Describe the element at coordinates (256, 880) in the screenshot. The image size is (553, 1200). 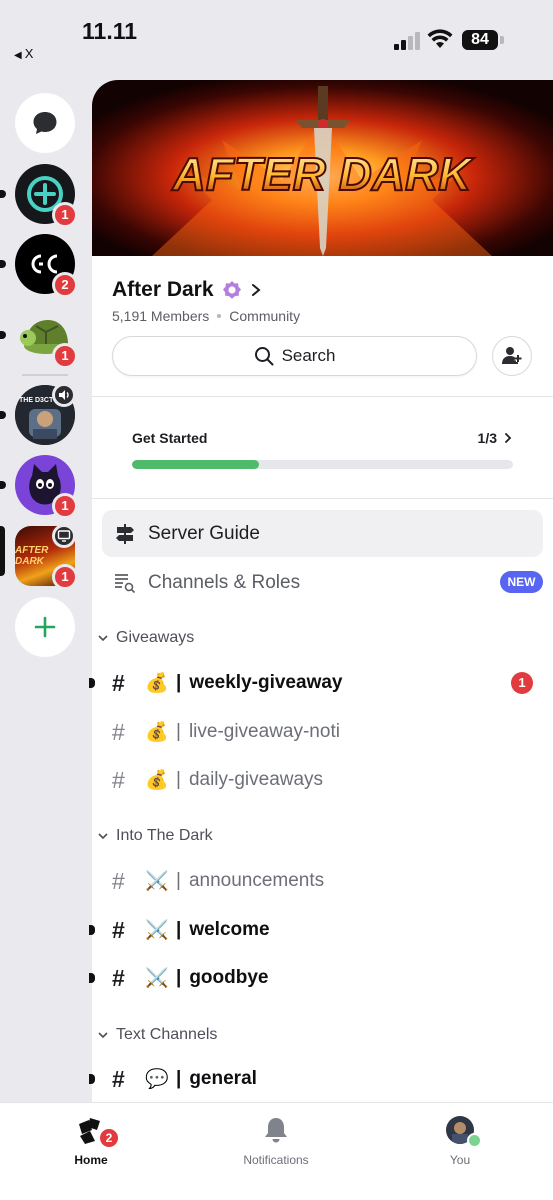
I see `channel-name: announcements` at that location.